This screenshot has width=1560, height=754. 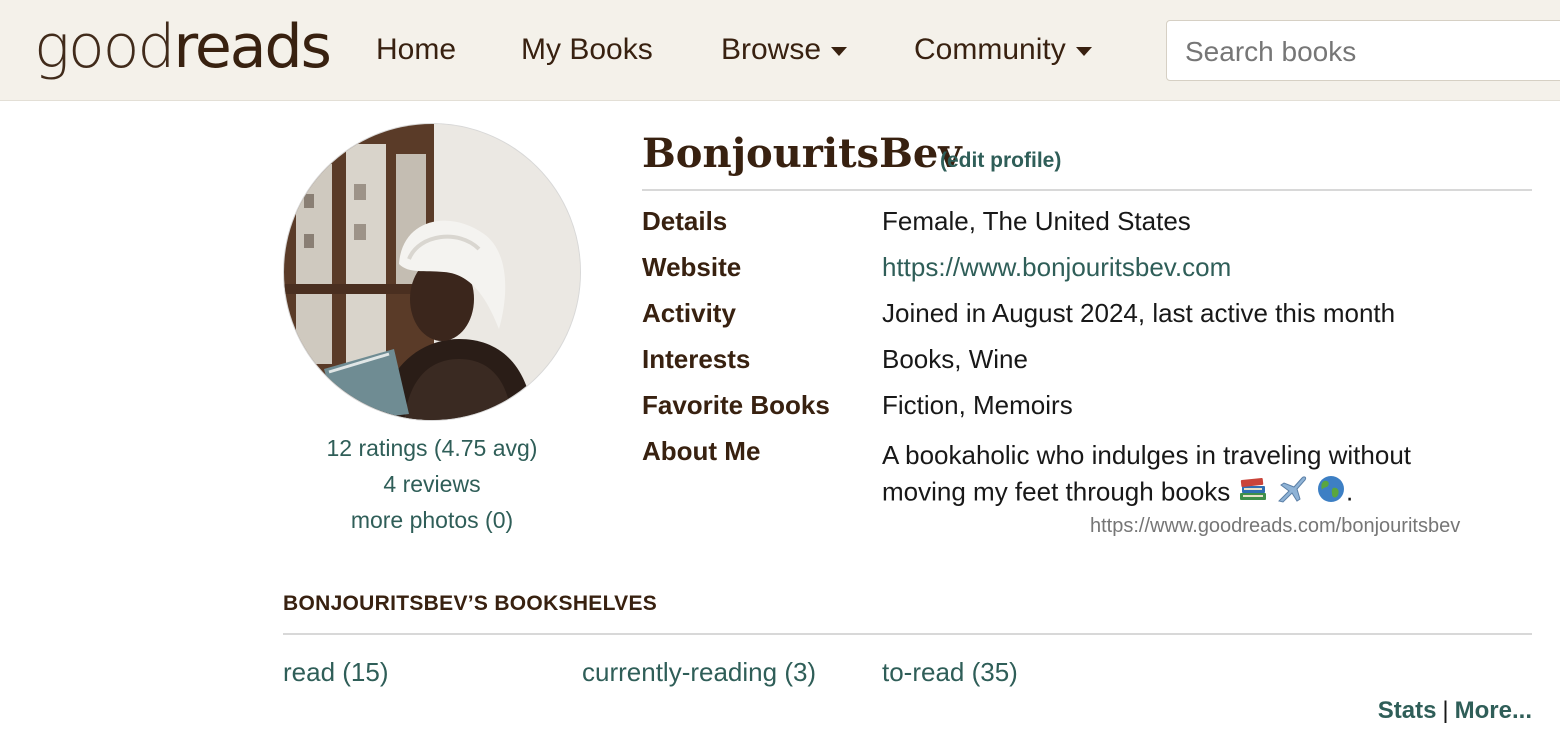 What do you see at coordinates (432, 520) in the screenshot?
I see `more-photos-link: more photos (0)` at bounding box center [432, 520].